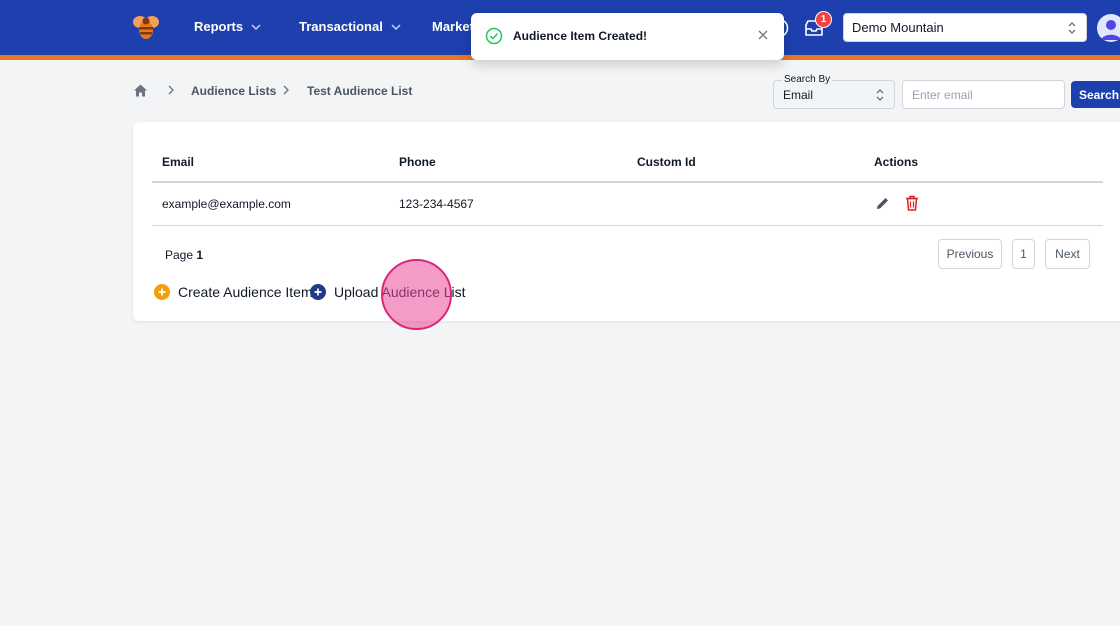 The width and height of the screenshot is (1120, 626). I want to click on previous-page-button: Previous, so click(970, 254).